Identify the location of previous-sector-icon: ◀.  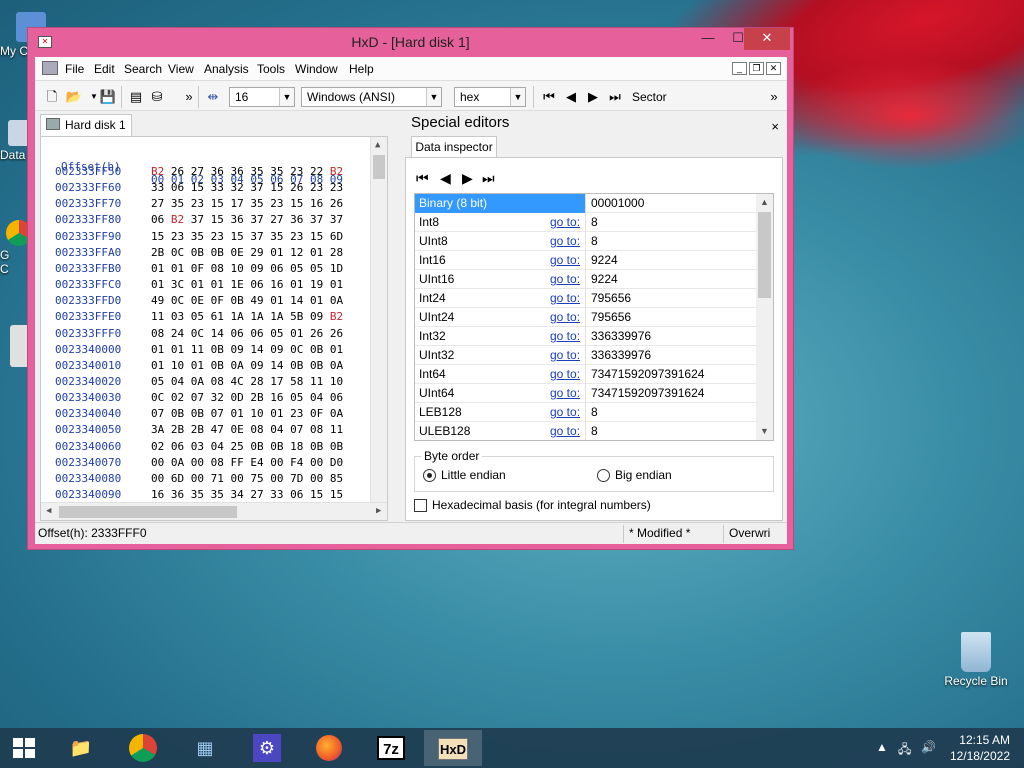
(571, 97).